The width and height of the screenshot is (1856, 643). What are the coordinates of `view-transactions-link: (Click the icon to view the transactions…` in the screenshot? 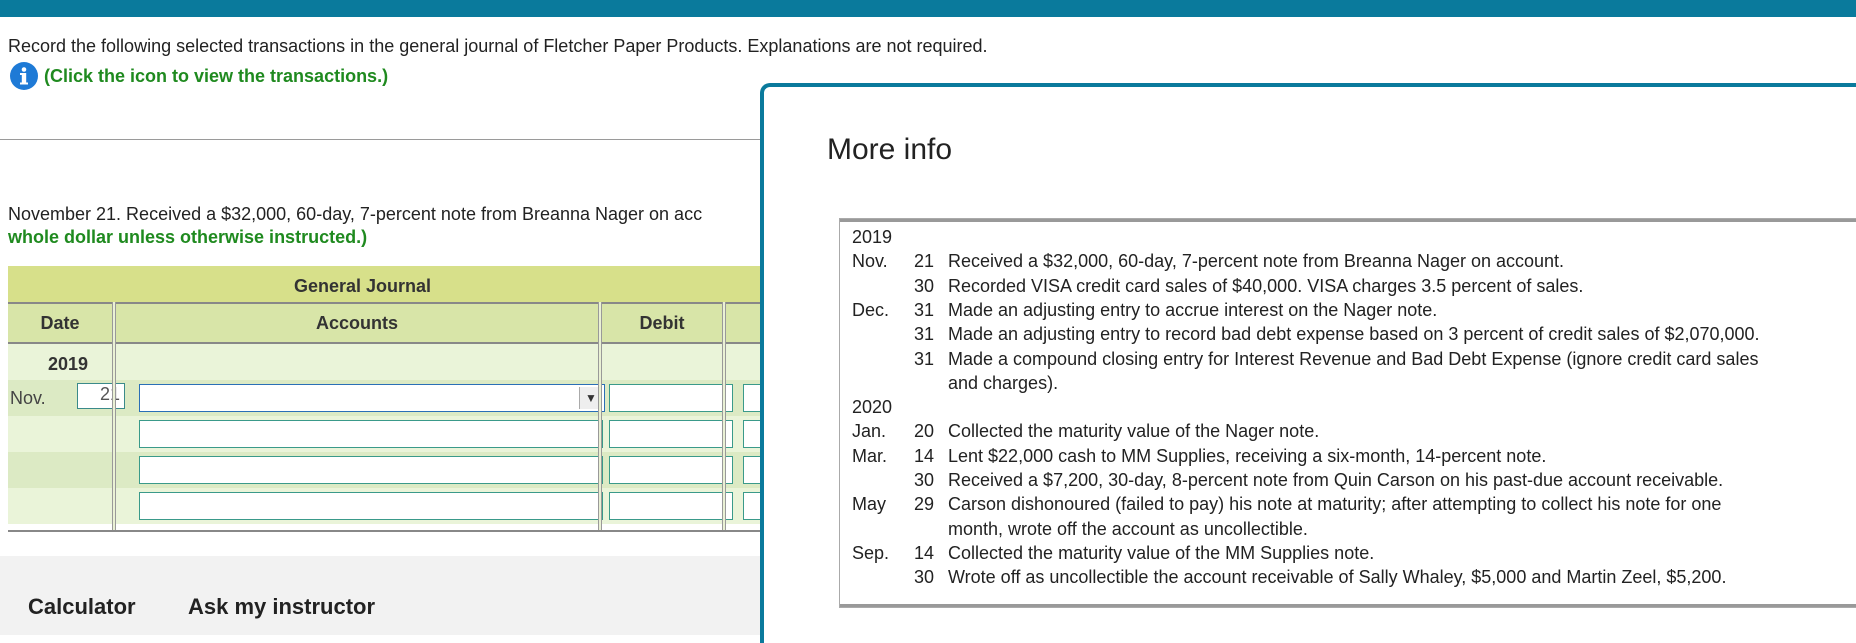 It's located at (216, 76).